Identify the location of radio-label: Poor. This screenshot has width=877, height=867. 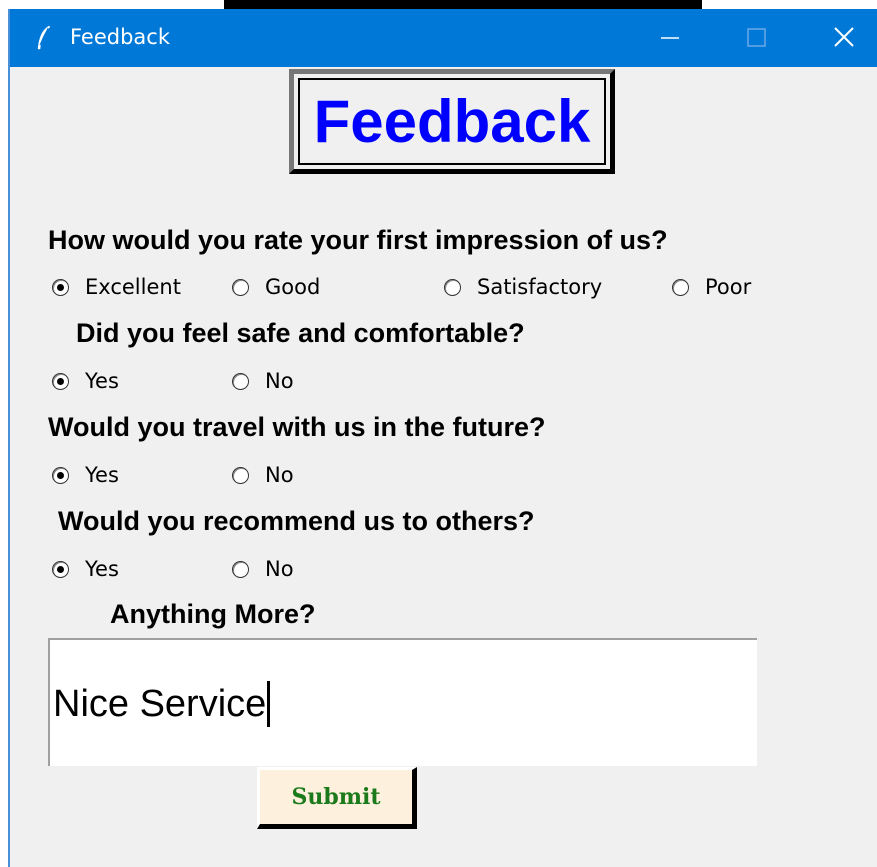
(728, 287).